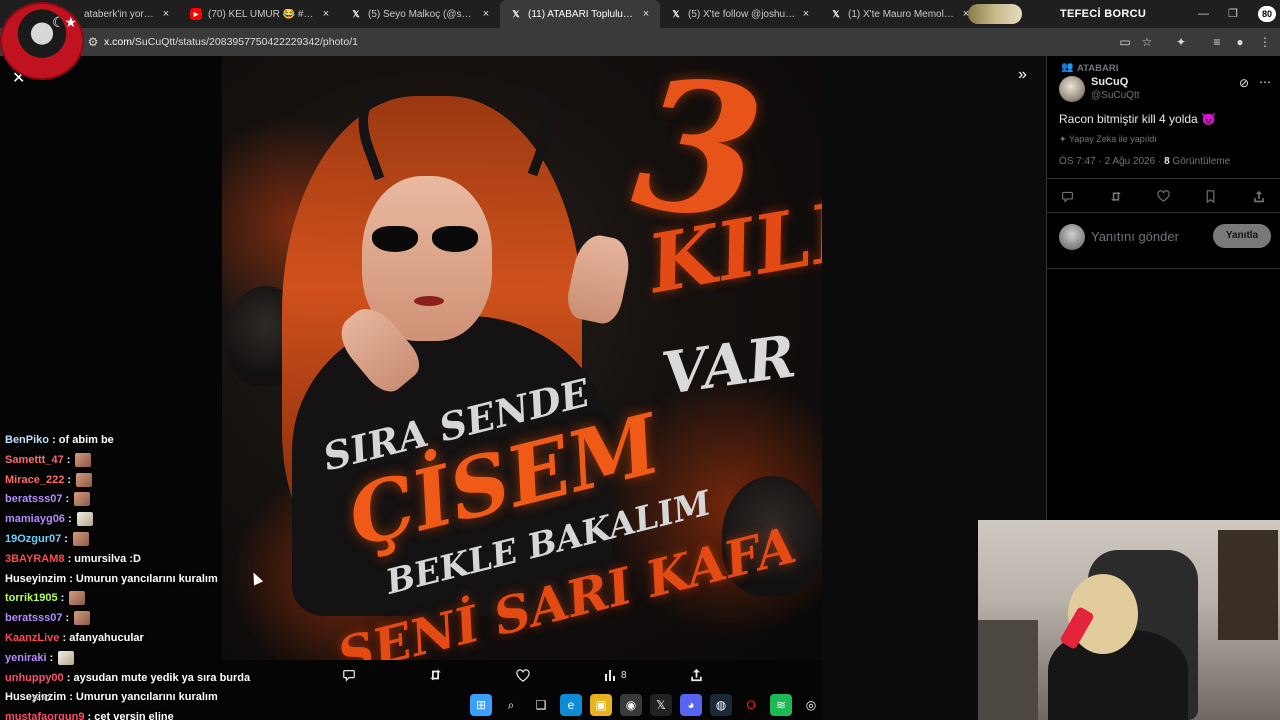 The width and height of the screenshot is (1280, 720). Describe the element at coordinates (511, 705) in the screenshot. I see `search-icon: ⌕` at that location.